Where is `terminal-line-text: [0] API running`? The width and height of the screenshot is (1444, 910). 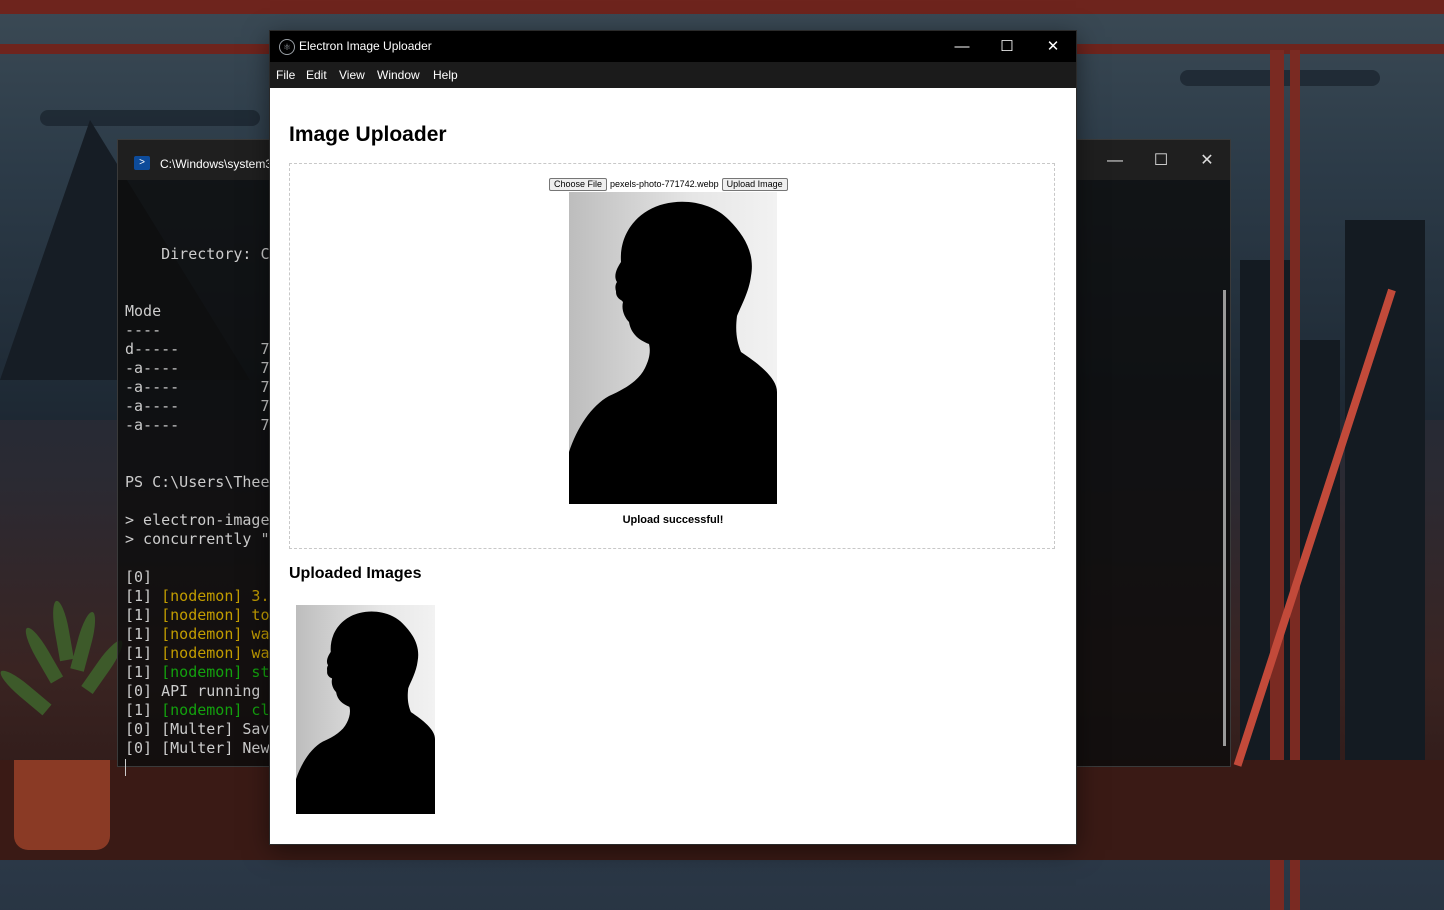
terminal-line-text: [0] API running is located at coordinates (197, 691).